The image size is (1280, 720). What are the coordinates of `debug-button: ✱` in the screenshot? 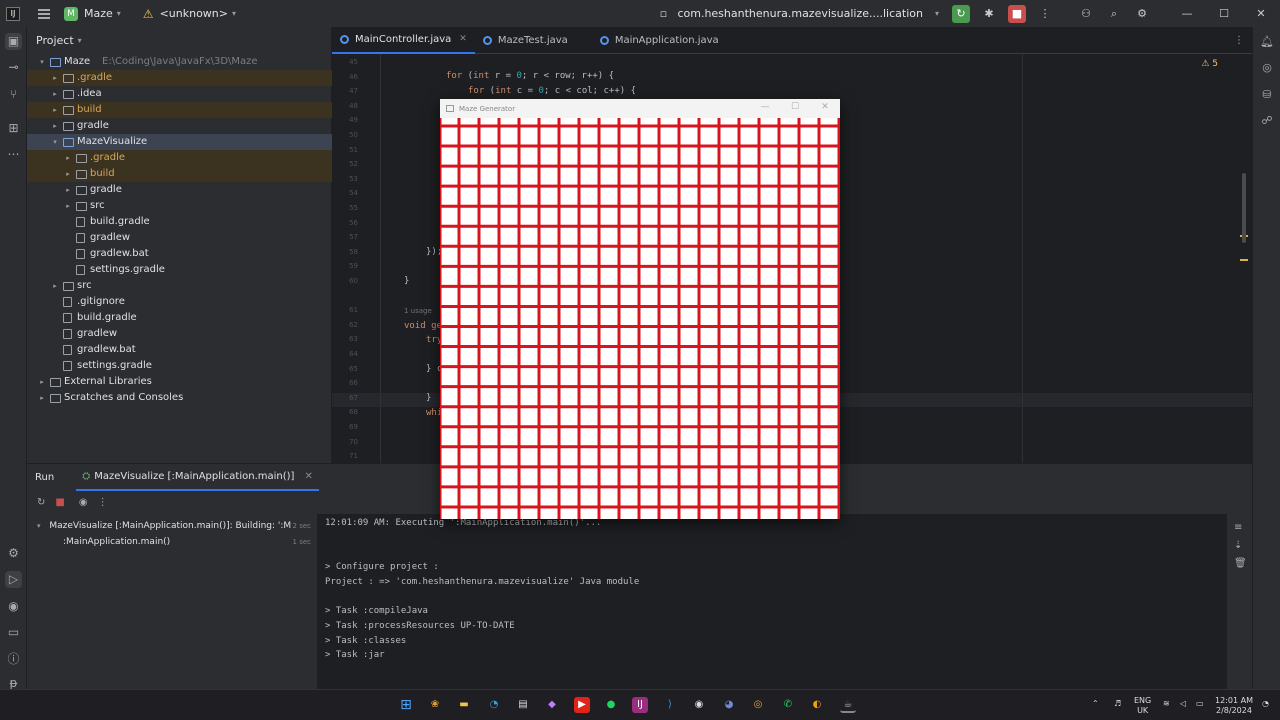 It's located at (989, 14).